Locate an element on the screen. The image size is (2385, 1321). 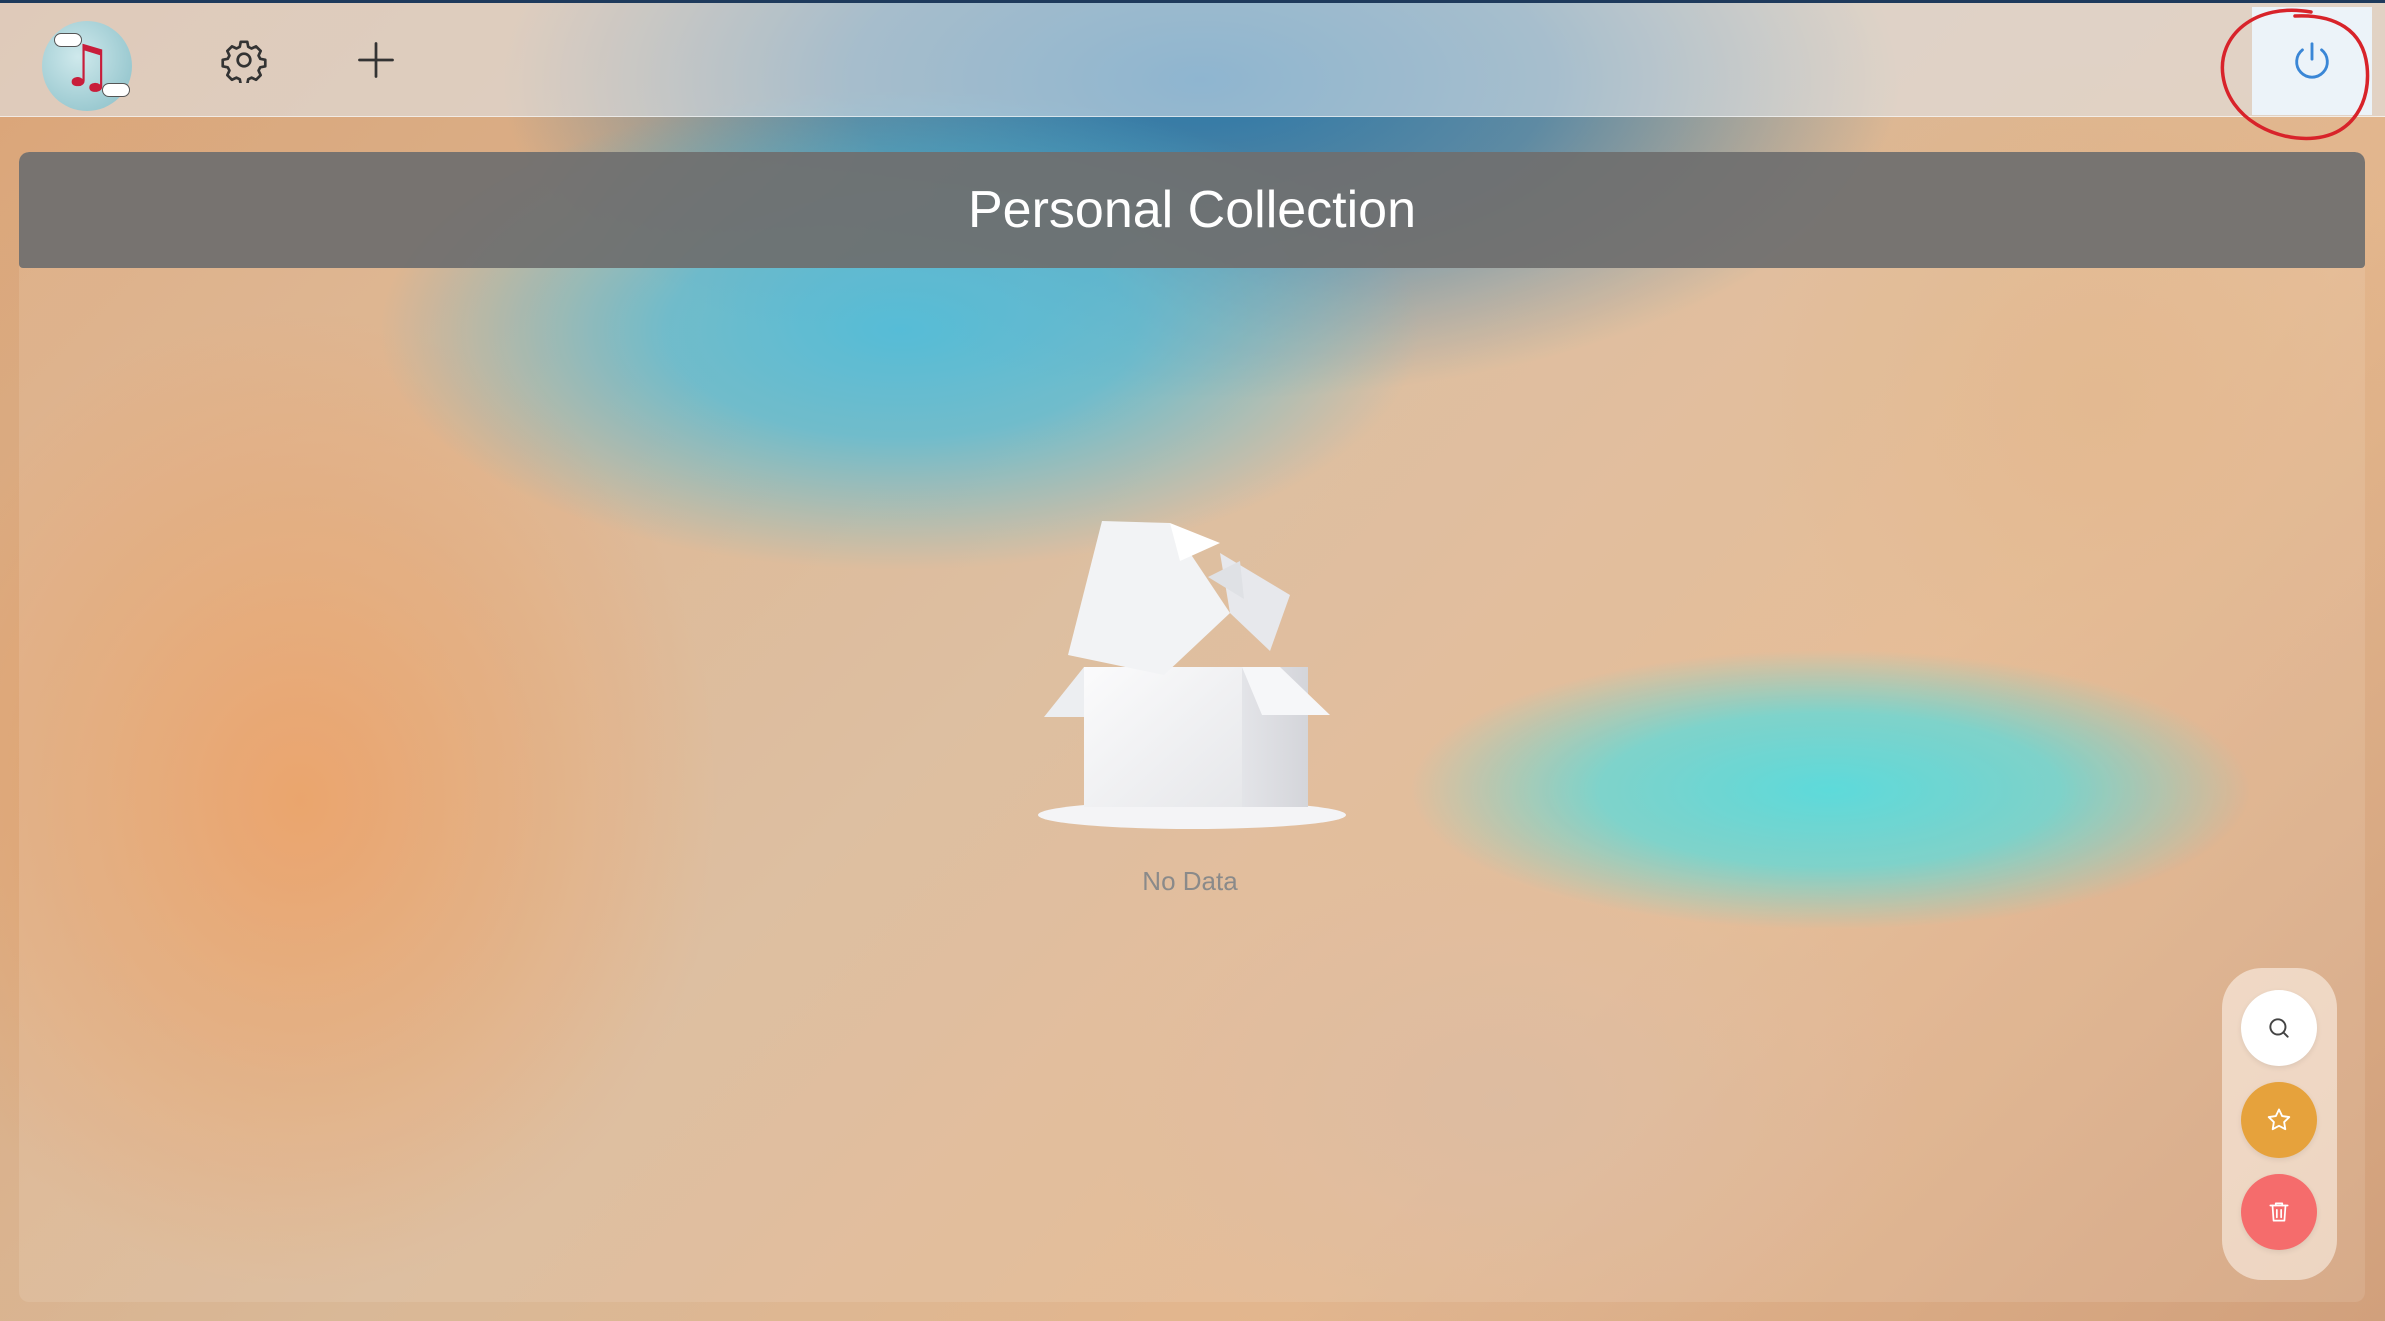
delete-button is located at coordinates (2279, 1212).